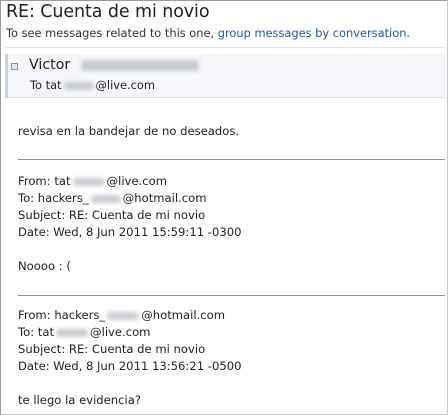  What do you see at coordinates (312, 33) in the screenshot?
I see `group-by-conversation-link: group messages by conversation` at bounding box center [312, 33].